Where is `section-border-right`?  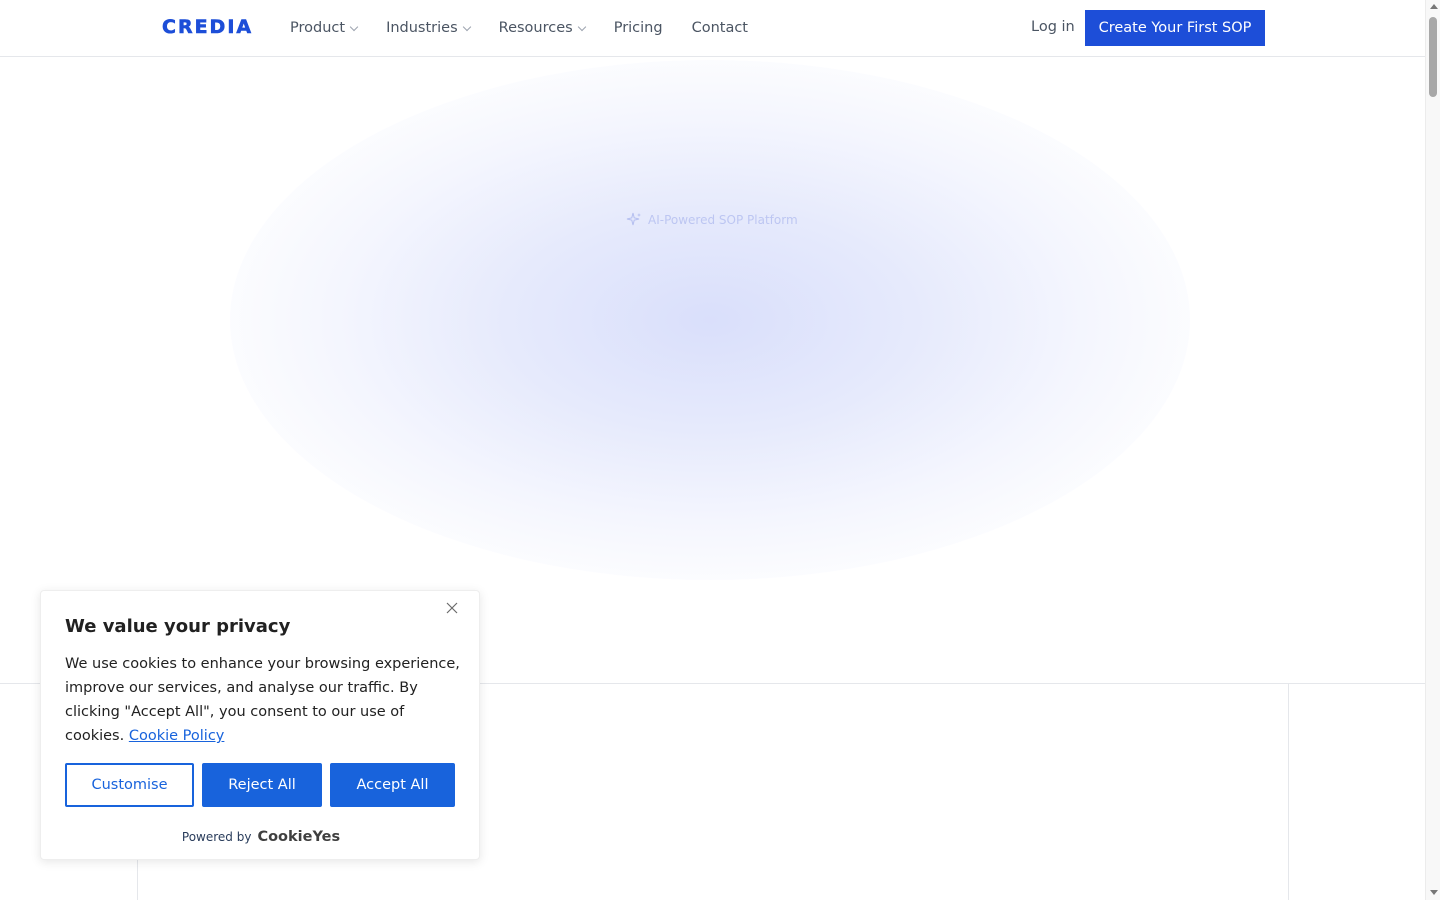 section-border-right is located at coordinates (1288, 792).